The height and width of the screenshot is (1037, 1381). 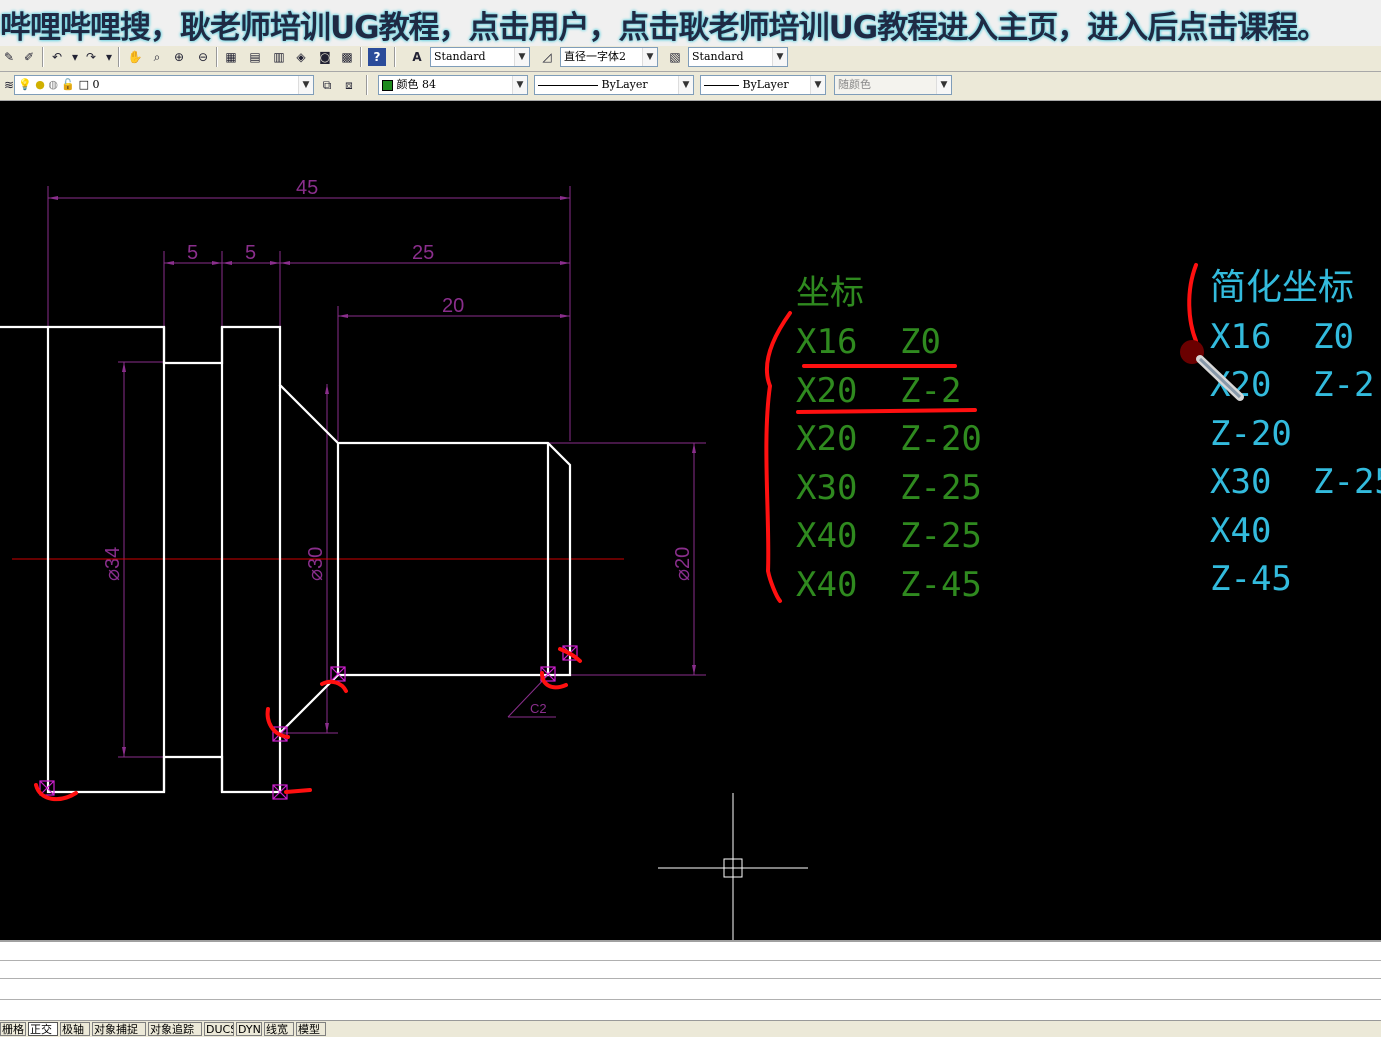 I want to click on redo-icon: ↷, so click(x=91, y=57).